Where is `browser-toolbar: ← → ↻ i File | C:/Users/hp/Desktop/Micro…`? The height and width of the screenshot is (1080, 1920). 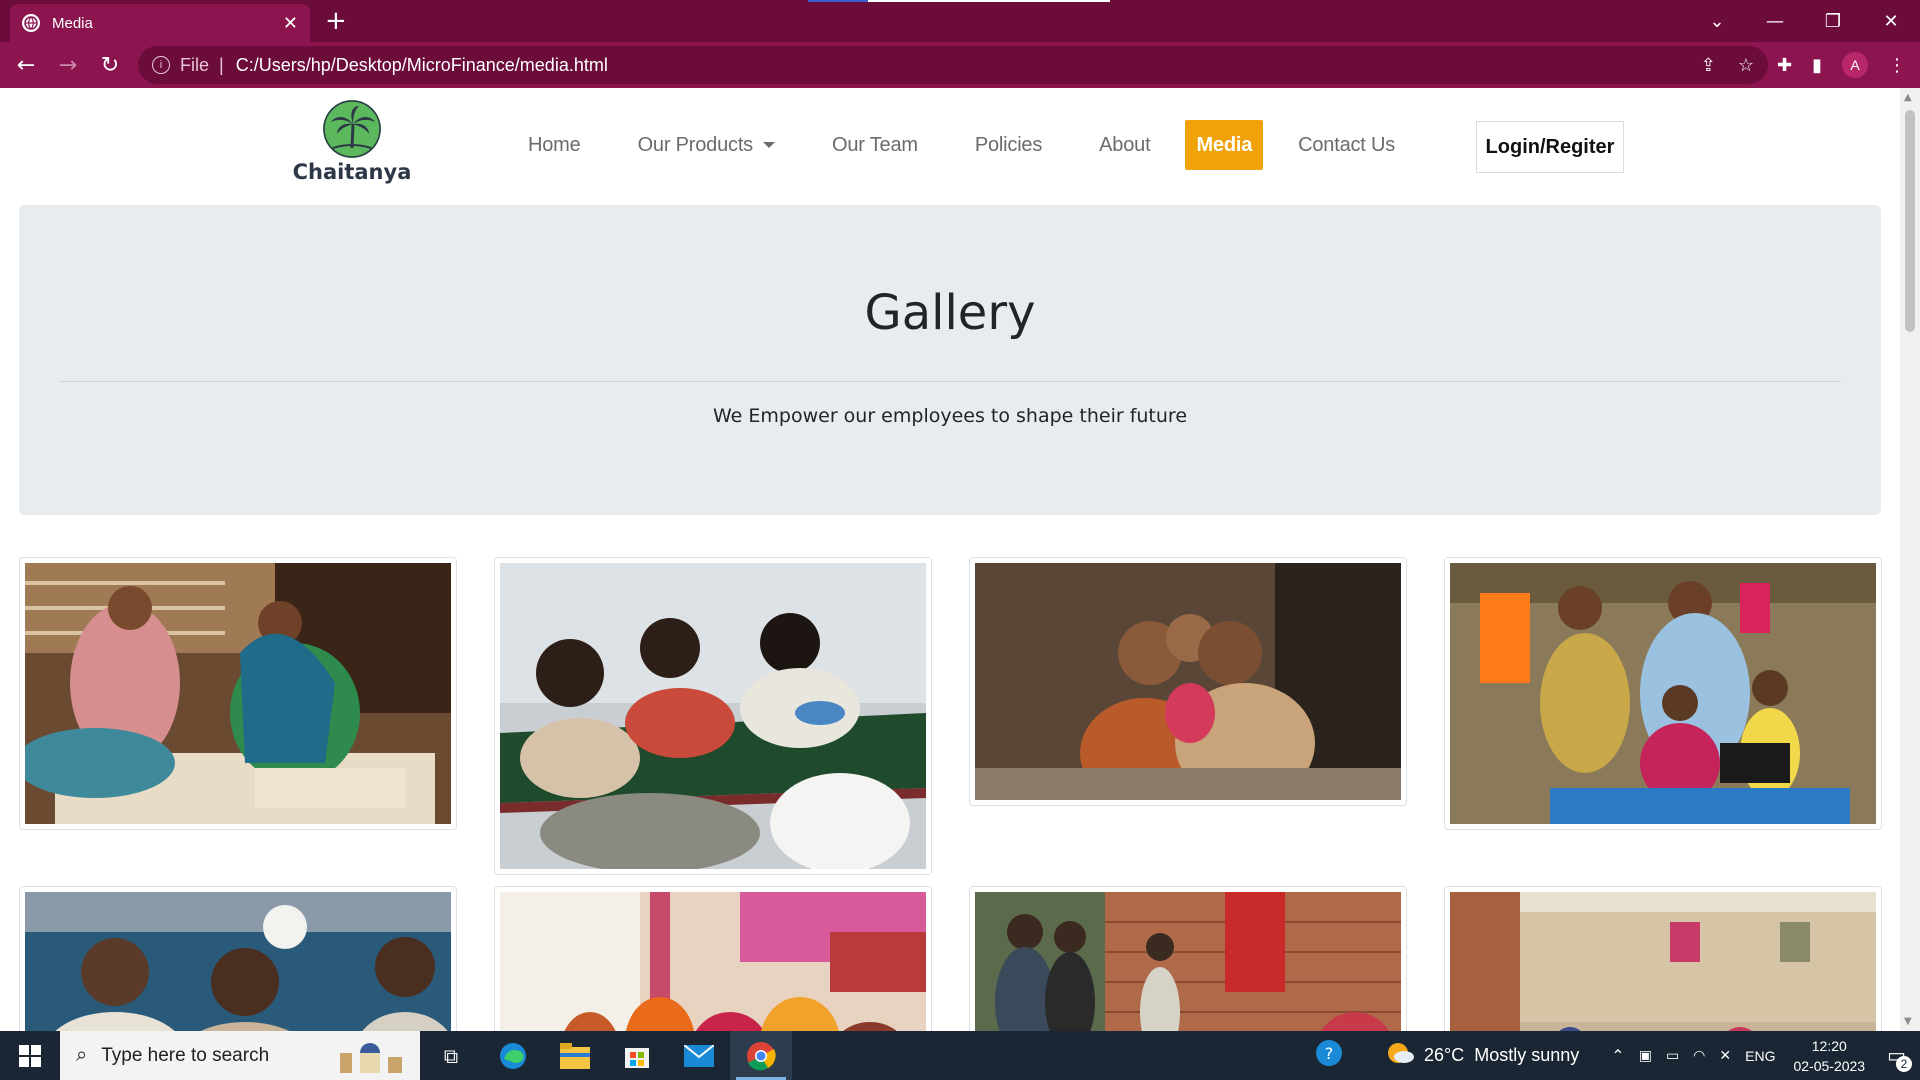
browser-toolbar: ← → ↻ i File | C:/Users/hp/Desktop/Micro… is located at coordinates (960, 65).